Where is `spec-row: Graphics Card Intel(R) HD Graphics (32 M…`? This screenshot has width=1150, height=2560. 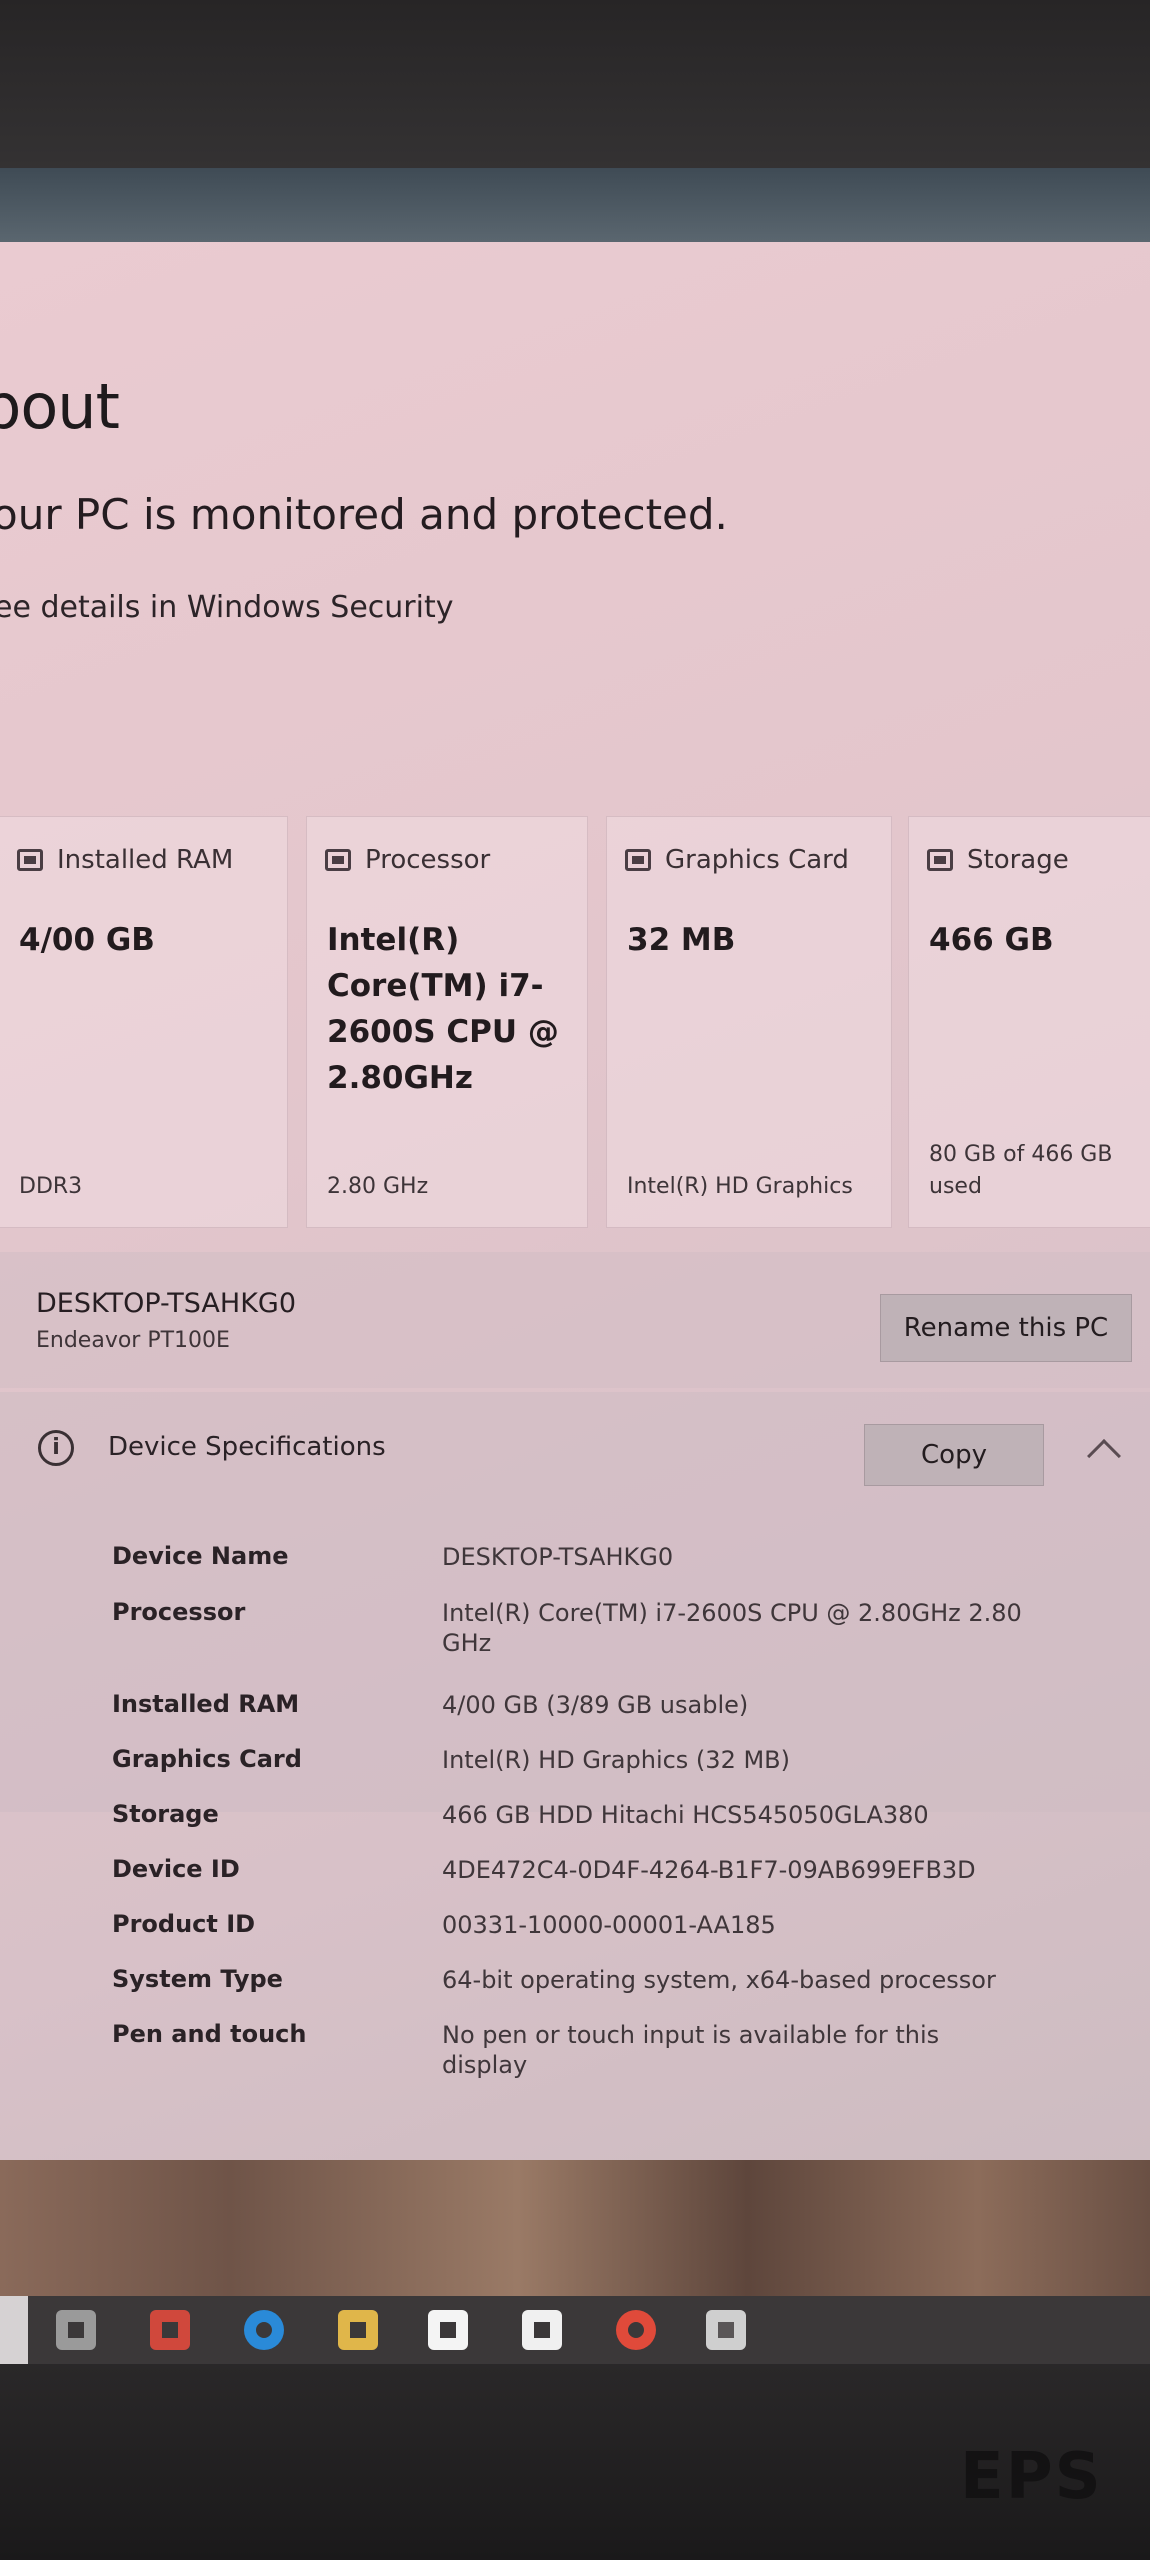 spec-row: Graphics Card Intel(R) HD Graphics (32 M… is located at coordinates (612, 1772).